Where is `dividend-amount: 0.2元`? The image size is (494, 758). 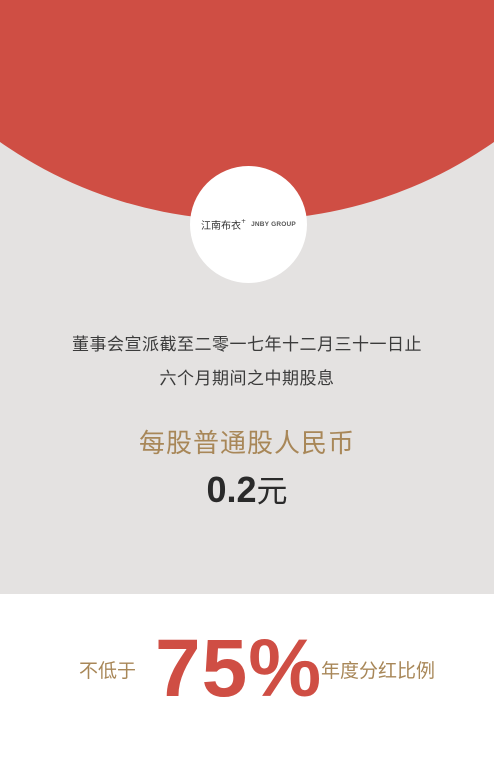 dividend-amount: 0.2元 is located at coordinates (247, 488).